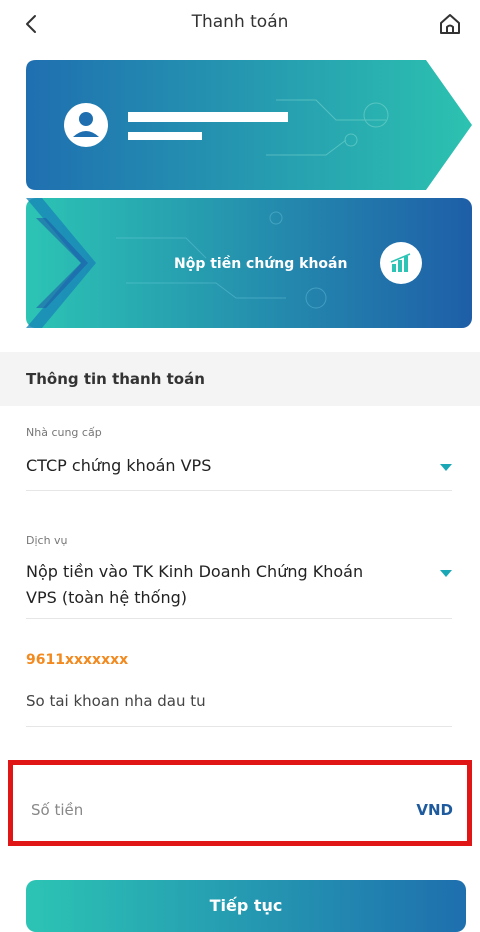 This screenshot has height=932, width=480. I want to click on service-value-line2: VPS (toàn hệ thống), so click(106, 597).